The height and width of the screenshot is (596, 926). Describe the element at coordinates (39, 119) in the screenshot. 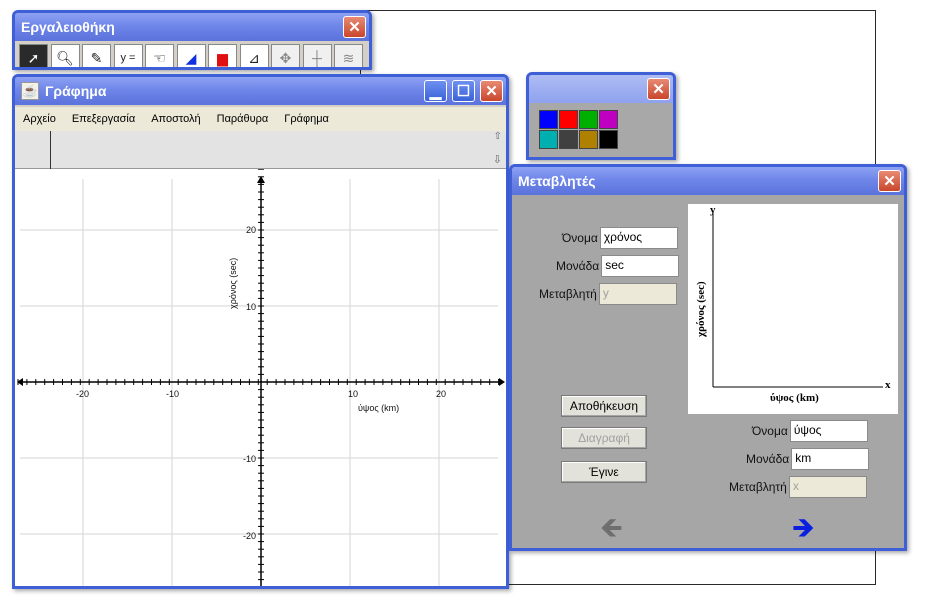

I see `menu-file: Αρχείο` at that location.